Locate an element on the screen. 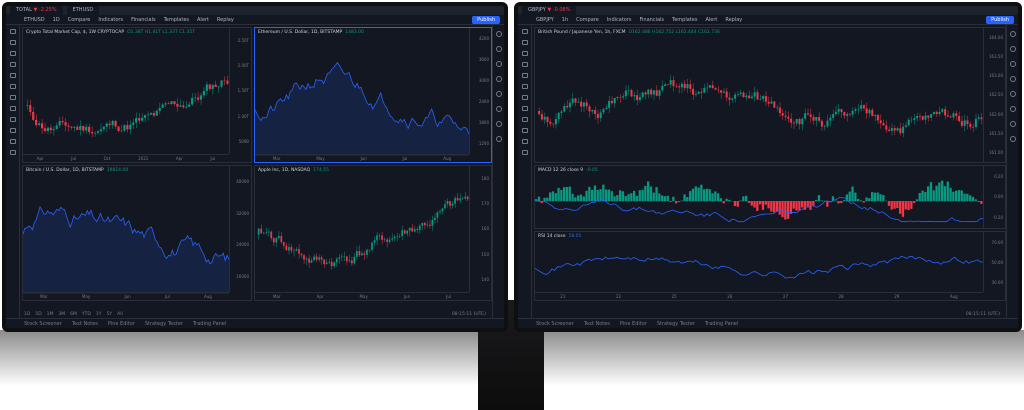 This screenshot has height=410, width=1024. range-5y: 5Y is located at coordinates (110, 314).